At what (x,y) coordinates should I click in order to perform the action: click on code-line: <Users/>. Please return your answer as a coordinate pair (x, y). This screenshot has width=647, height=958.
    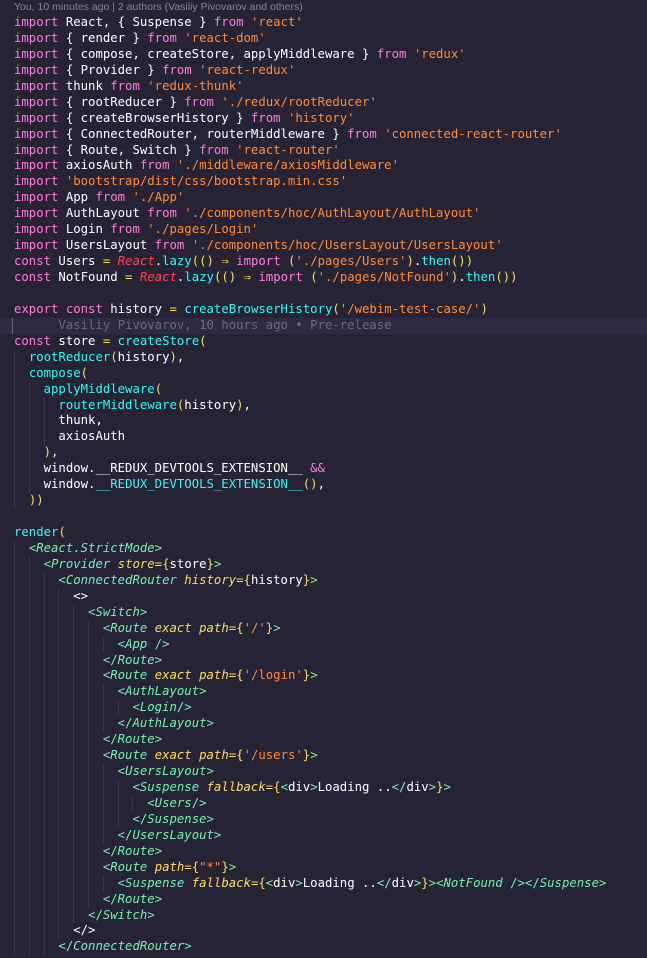
    Looking at the image, I should click on (323, 803).